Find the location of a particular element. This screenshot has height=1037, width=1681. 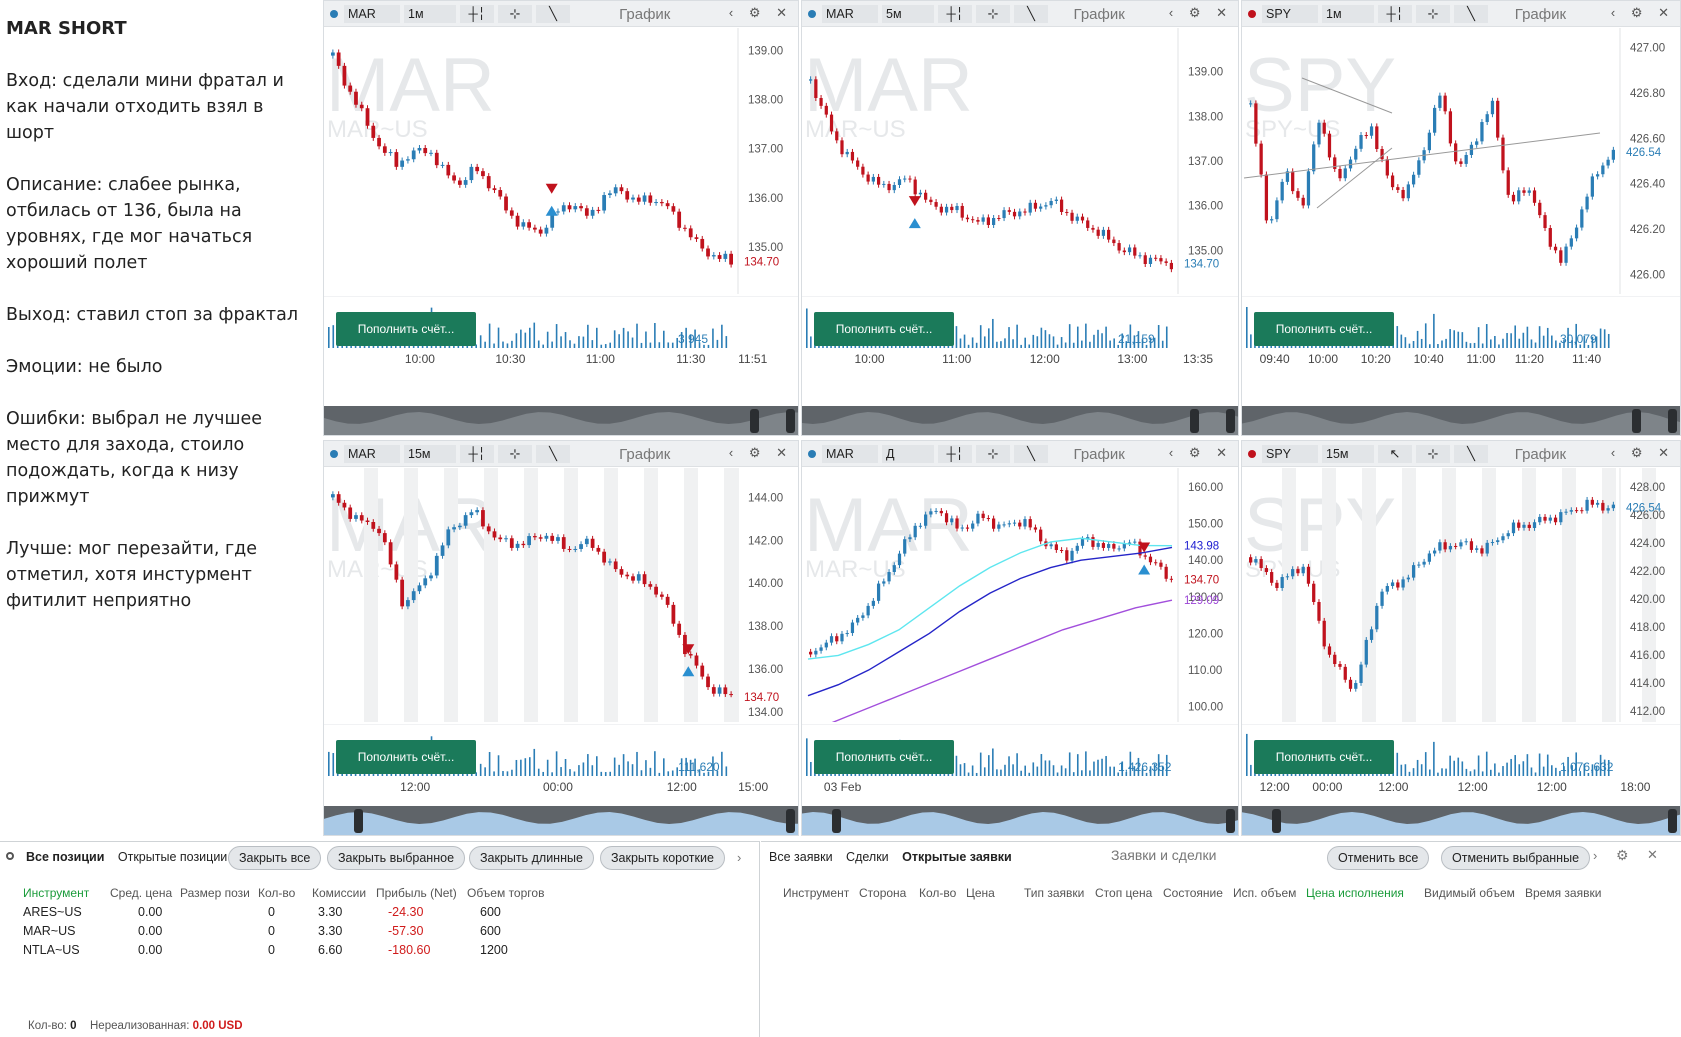

col-fill-price: Цена исполнения is located at coordinates (1355, 893).